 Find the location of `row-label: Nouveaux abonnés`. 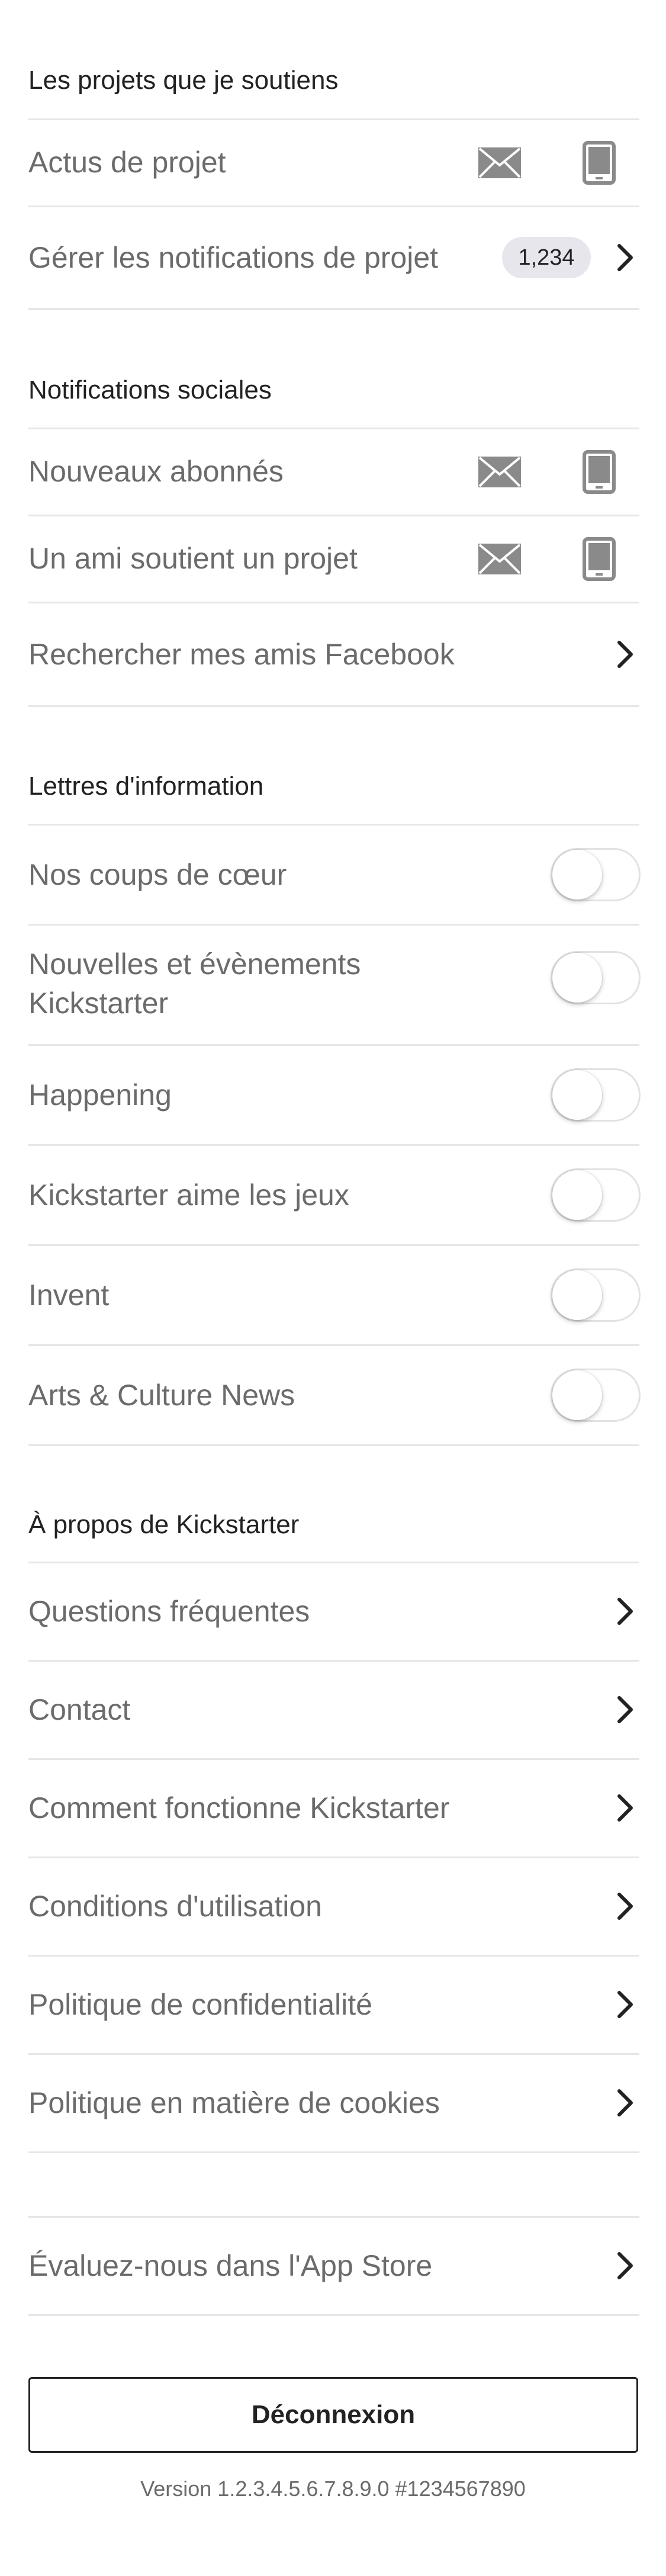

row-label: Nouveaux abonnés is located at coordinates (156, 471).